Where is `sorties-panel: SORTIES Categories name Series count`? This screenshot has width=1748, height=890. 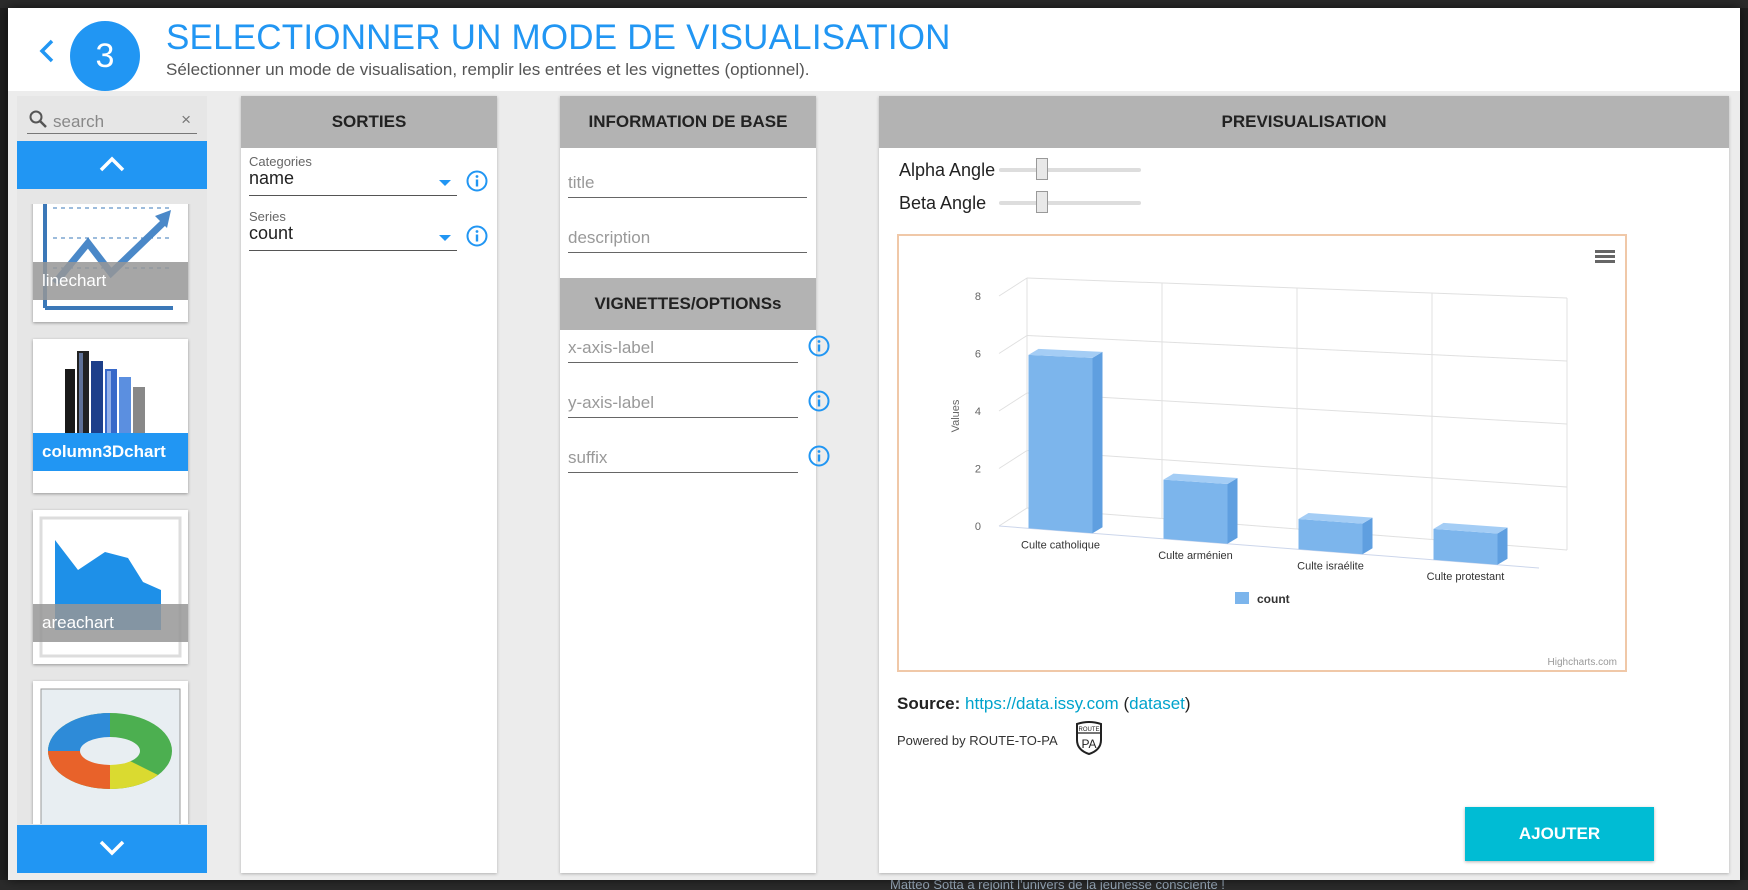
sorties-panel: SORTIES Categories name Series count is located at coordinates (369, 484).